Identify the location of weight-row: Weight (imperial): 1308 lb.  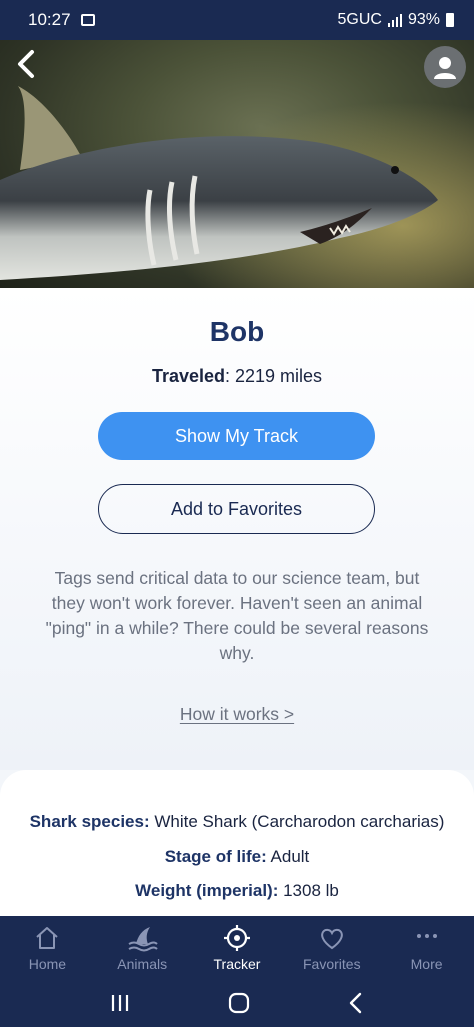
(237, 891).